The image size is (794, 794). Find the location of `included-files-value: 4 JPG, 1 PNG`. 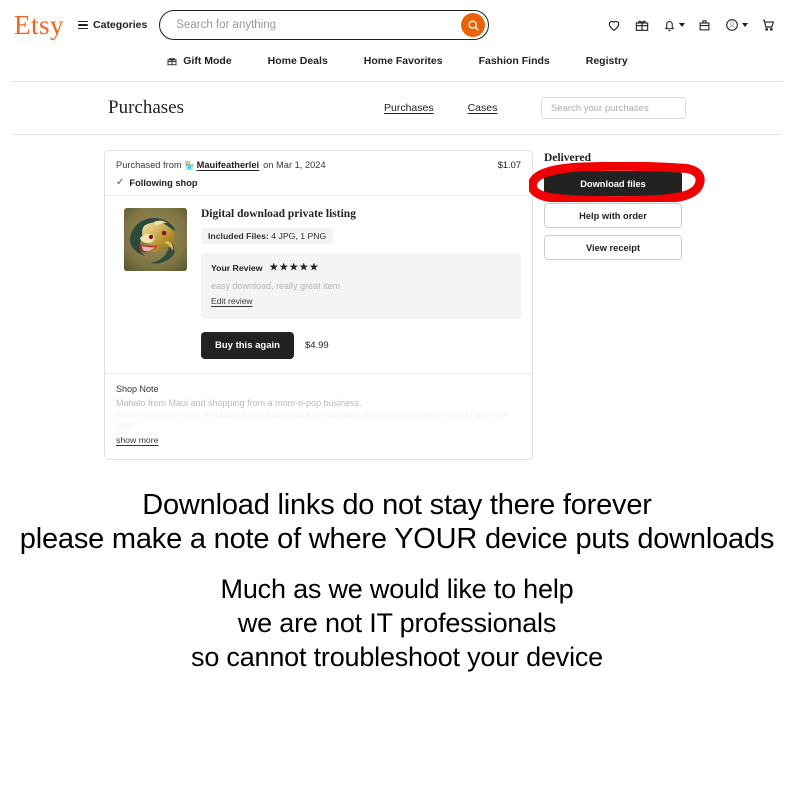

included-files-value: 4 JPG, 1 PNG is located at coordinates (299, 236).